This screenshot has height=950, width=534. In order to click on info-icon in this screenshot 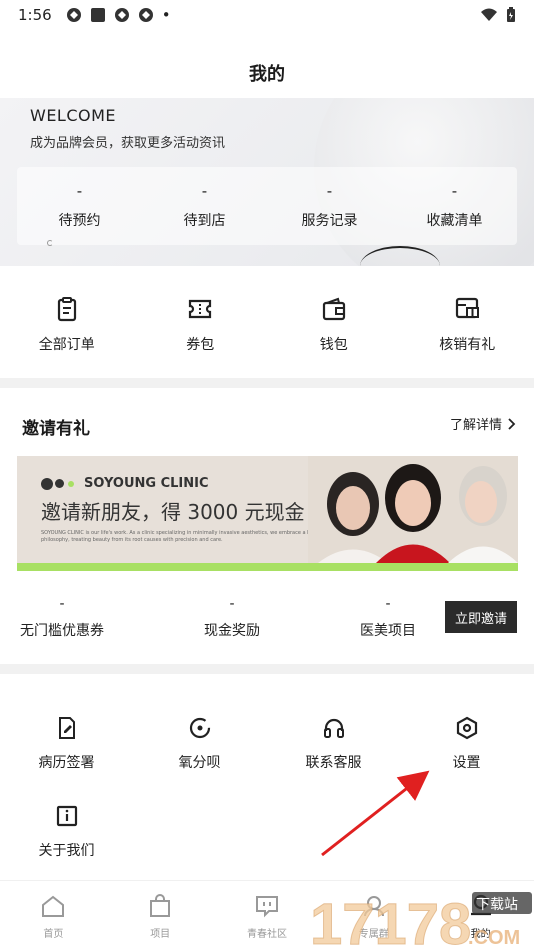, I will do `click(66, 816)`.